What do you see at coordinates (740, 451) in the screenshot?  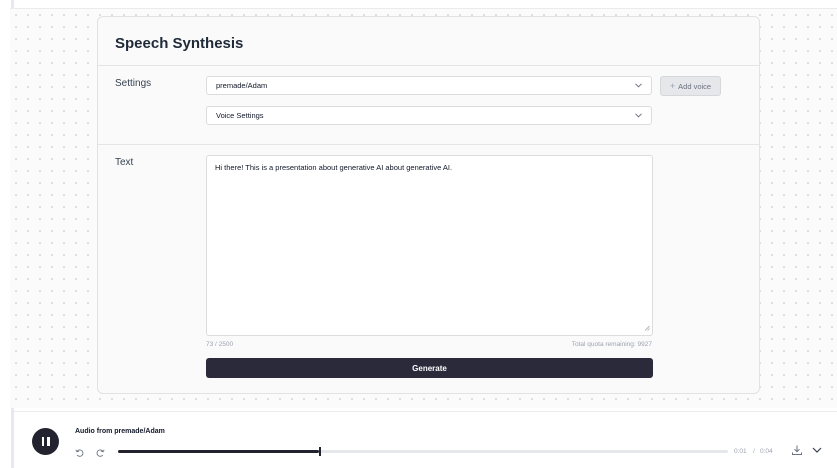 I see `current-time: 0:01` at bounding box center [740, 451].